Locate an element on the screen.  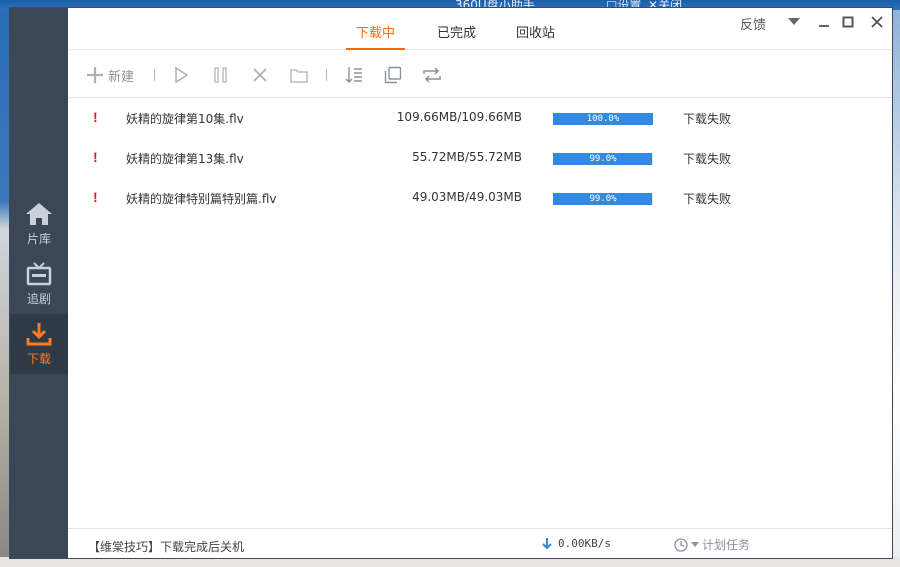
download-icon is located at coordinates (39, 334).